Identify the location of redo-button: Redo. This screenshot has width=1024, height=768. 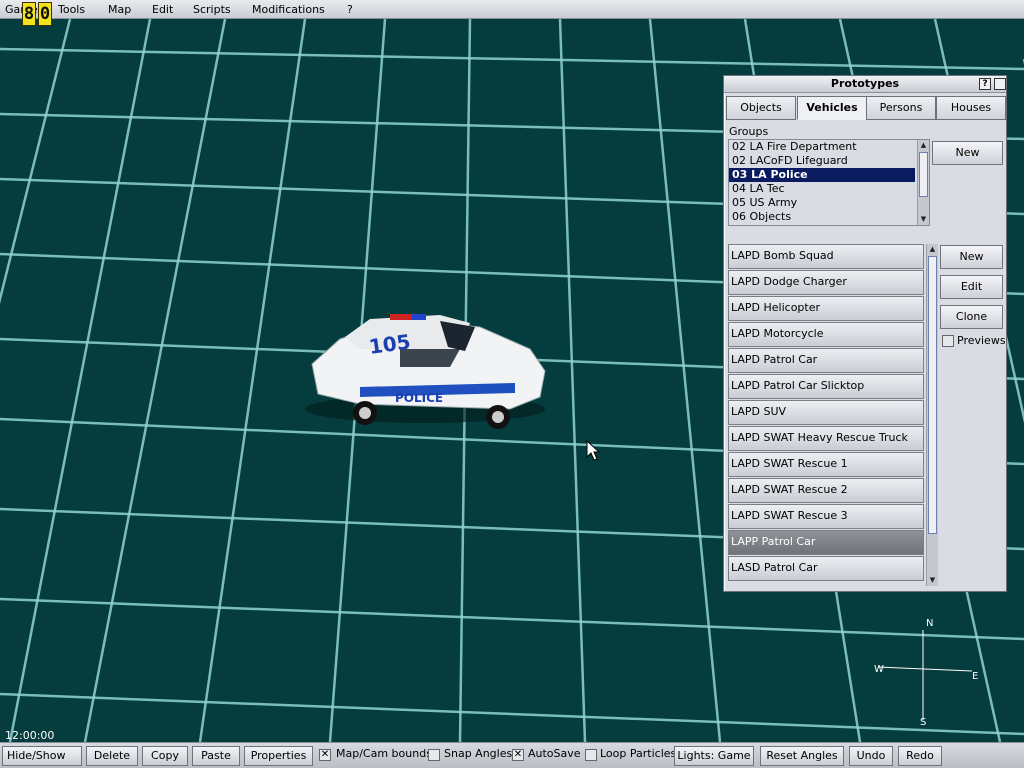
(920, 756).